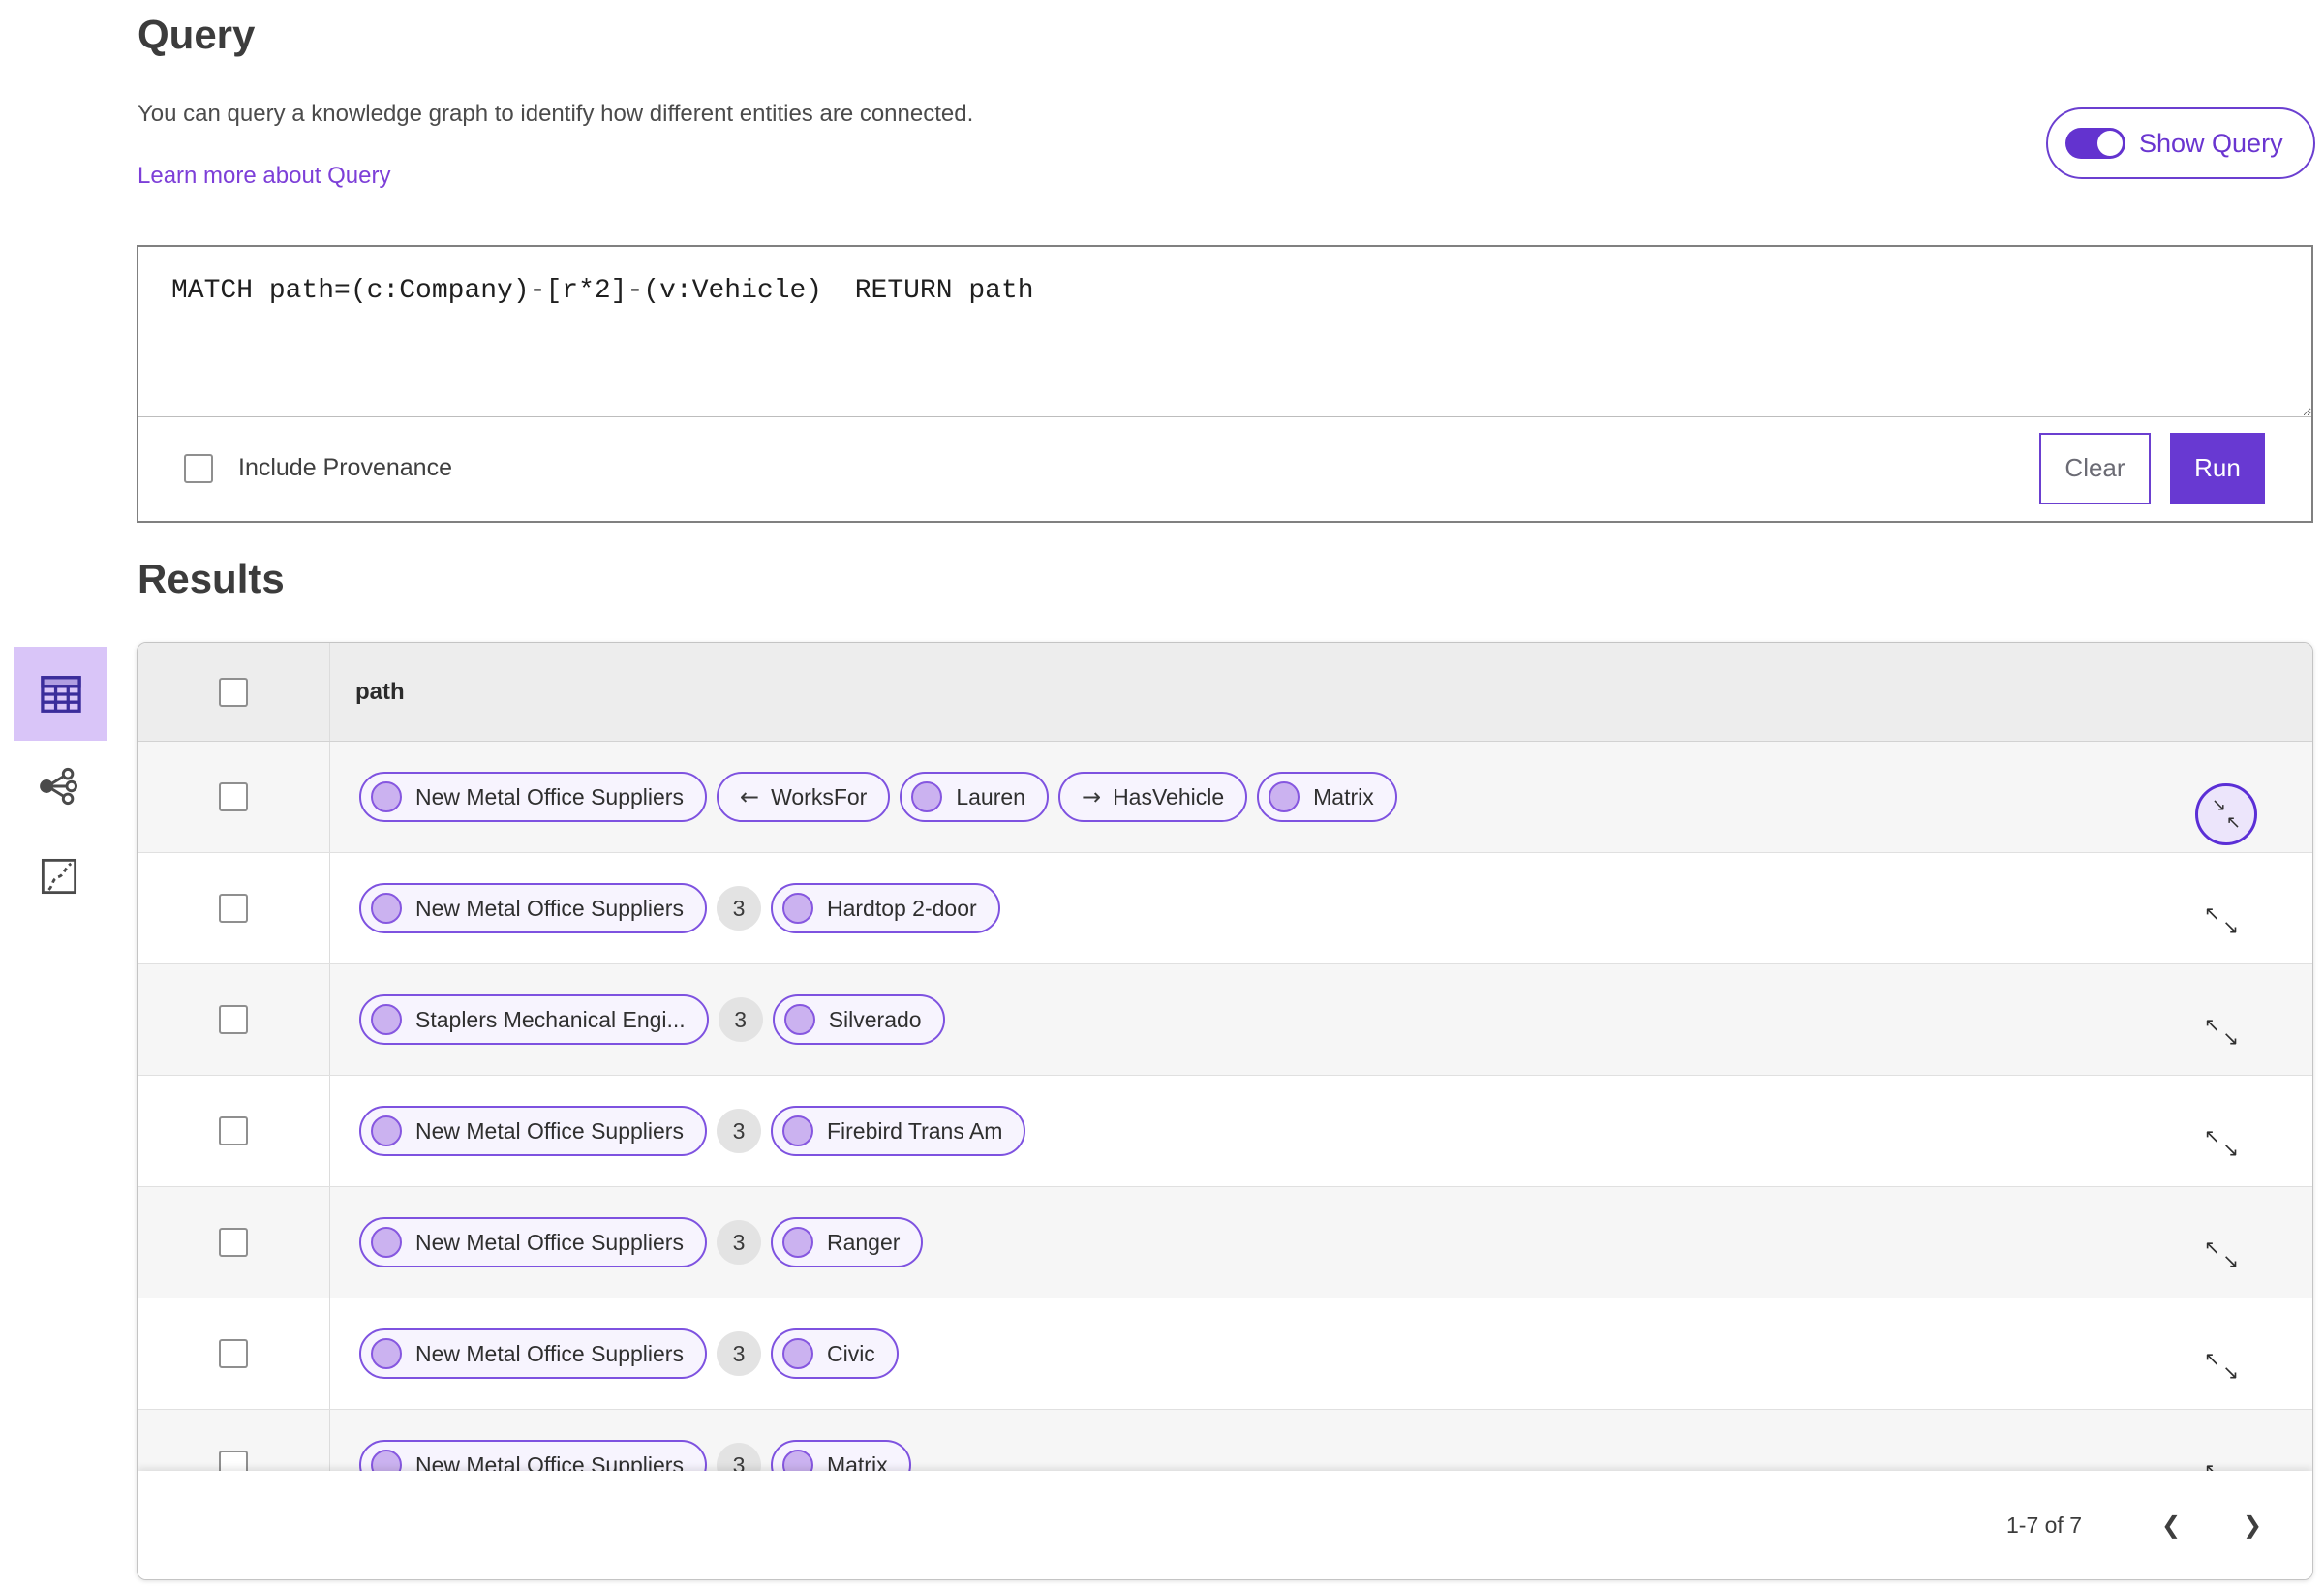 This screenshot has width=2324, height=1588. I want to click on edge-pill: → HasVehicle, so click(1153, 797).